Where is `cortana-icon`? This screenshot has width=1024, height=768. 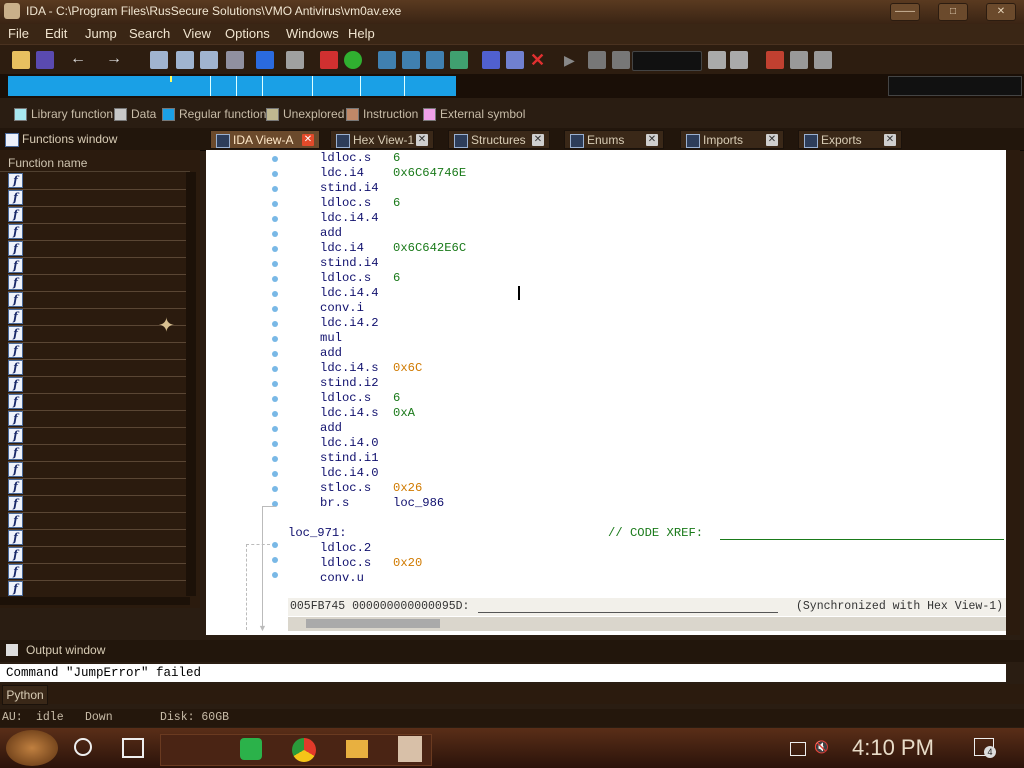
cortana-icon is located at coordinates (83, 747).